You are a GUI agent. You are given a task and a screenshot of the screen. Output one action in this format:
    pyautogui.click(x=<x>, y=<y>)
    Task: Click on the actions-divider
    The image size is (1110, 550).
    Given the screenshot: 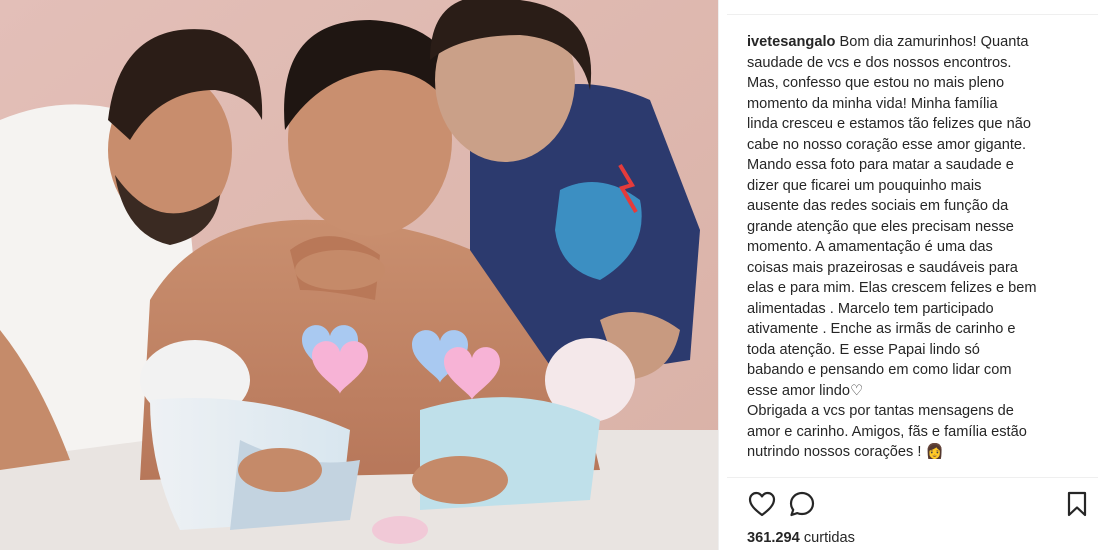 What is the action you would take?
    pyautogui.click(x=912, y=477)
    